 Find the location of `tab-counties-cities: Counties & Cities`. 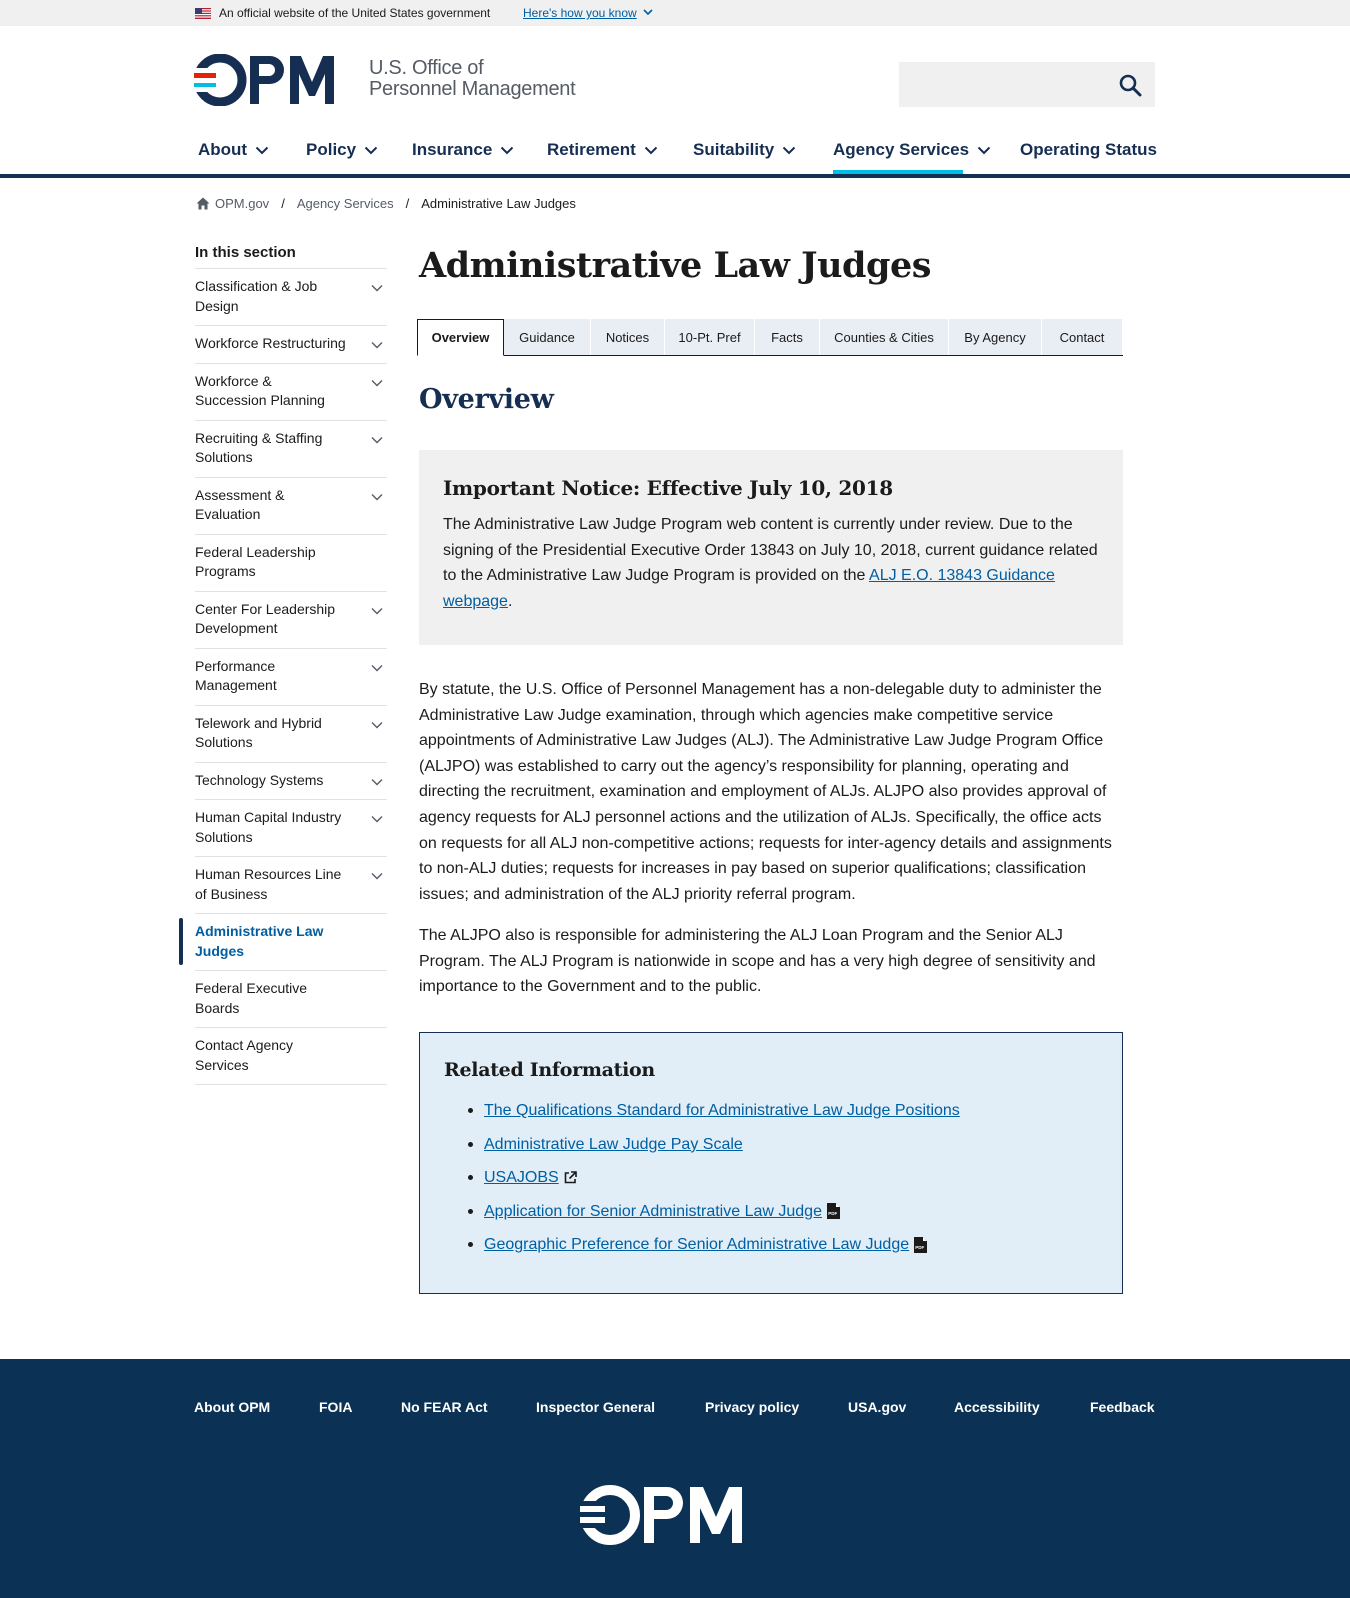

tab-counties-cities: Counties & Cities is located at coordinates (884, 337).